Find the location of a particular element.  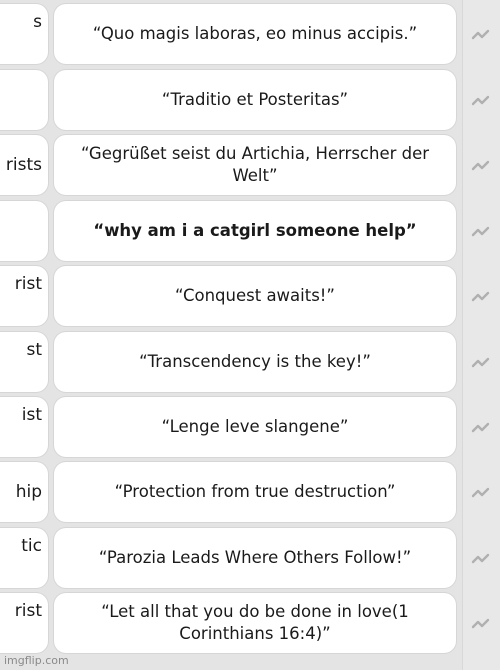

table-row: “Traditio et Posteritas” is located at coordinates (250, 101).